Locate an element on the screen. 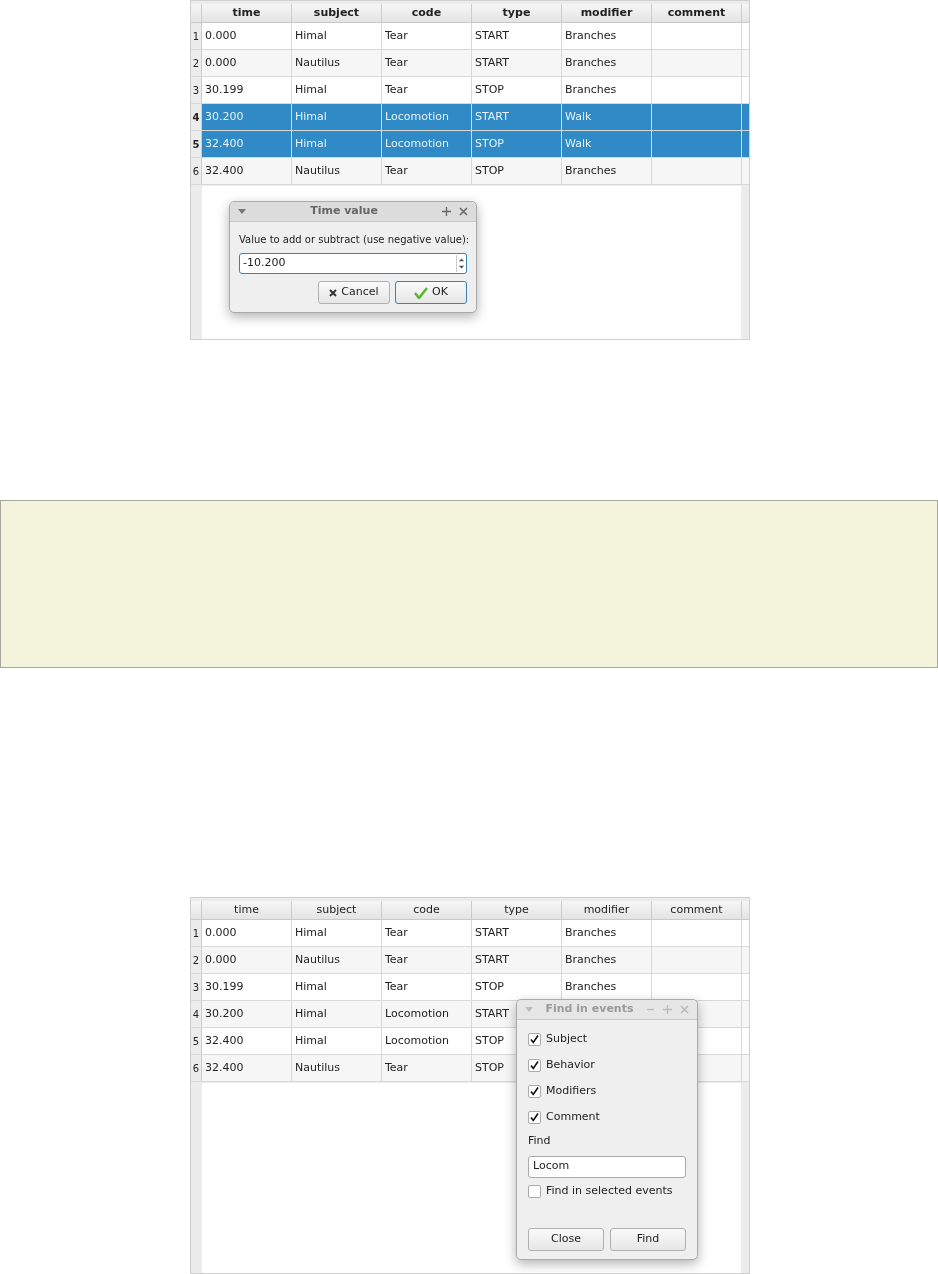 Image resolution: width=938 pixels, height=1274 pixels. pin-icon is located at coordinates (446, 211).